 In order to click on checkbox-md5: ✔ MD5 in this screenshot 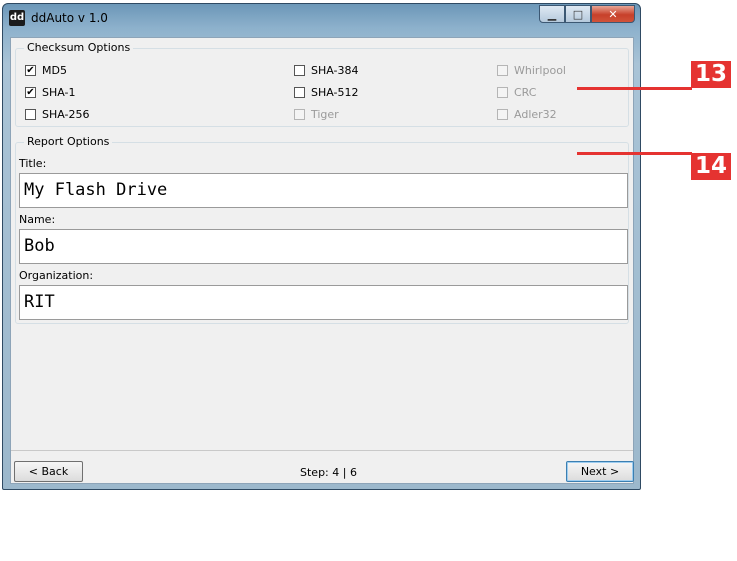, I will do `click(46, 70)`.